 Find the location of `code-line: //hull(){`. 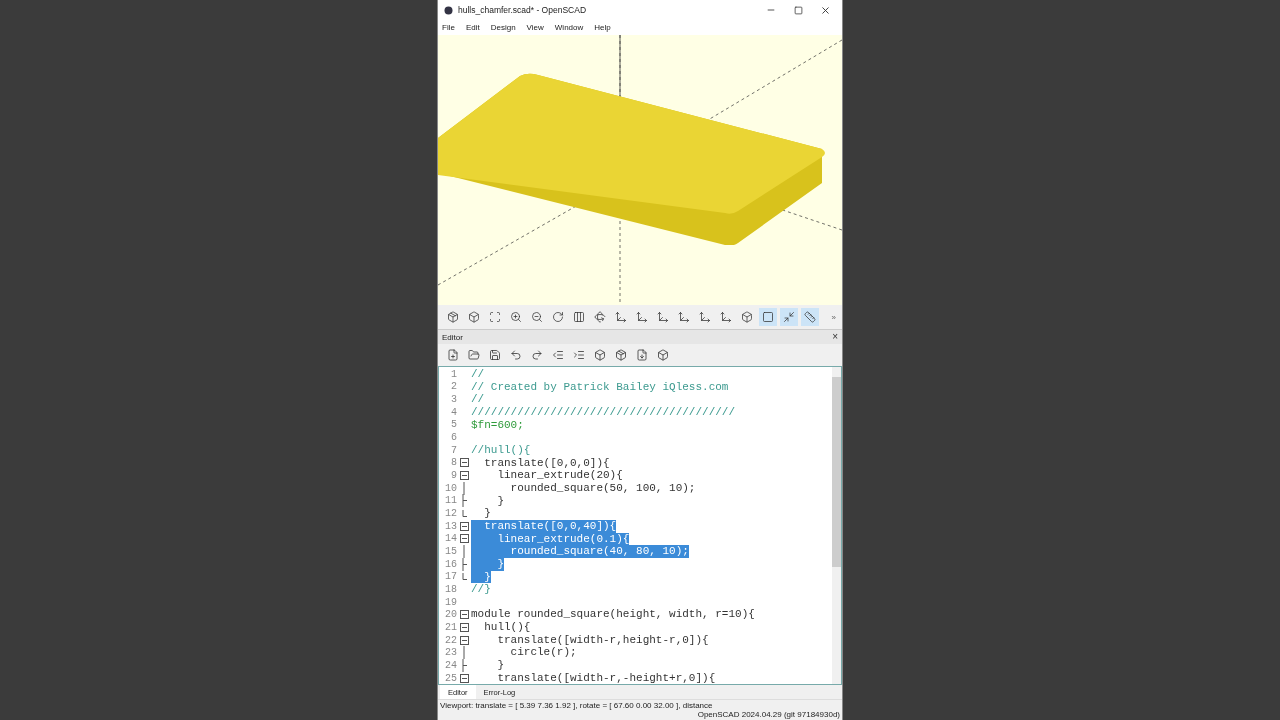

code-line: //hull(){ is located at coordinates (501, 450).